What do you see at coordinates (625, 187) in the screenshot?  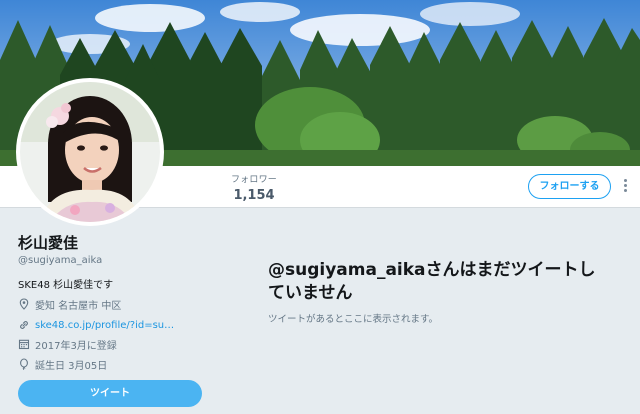 I see `vertical-dots-icon` at bounding box center [625, 187].